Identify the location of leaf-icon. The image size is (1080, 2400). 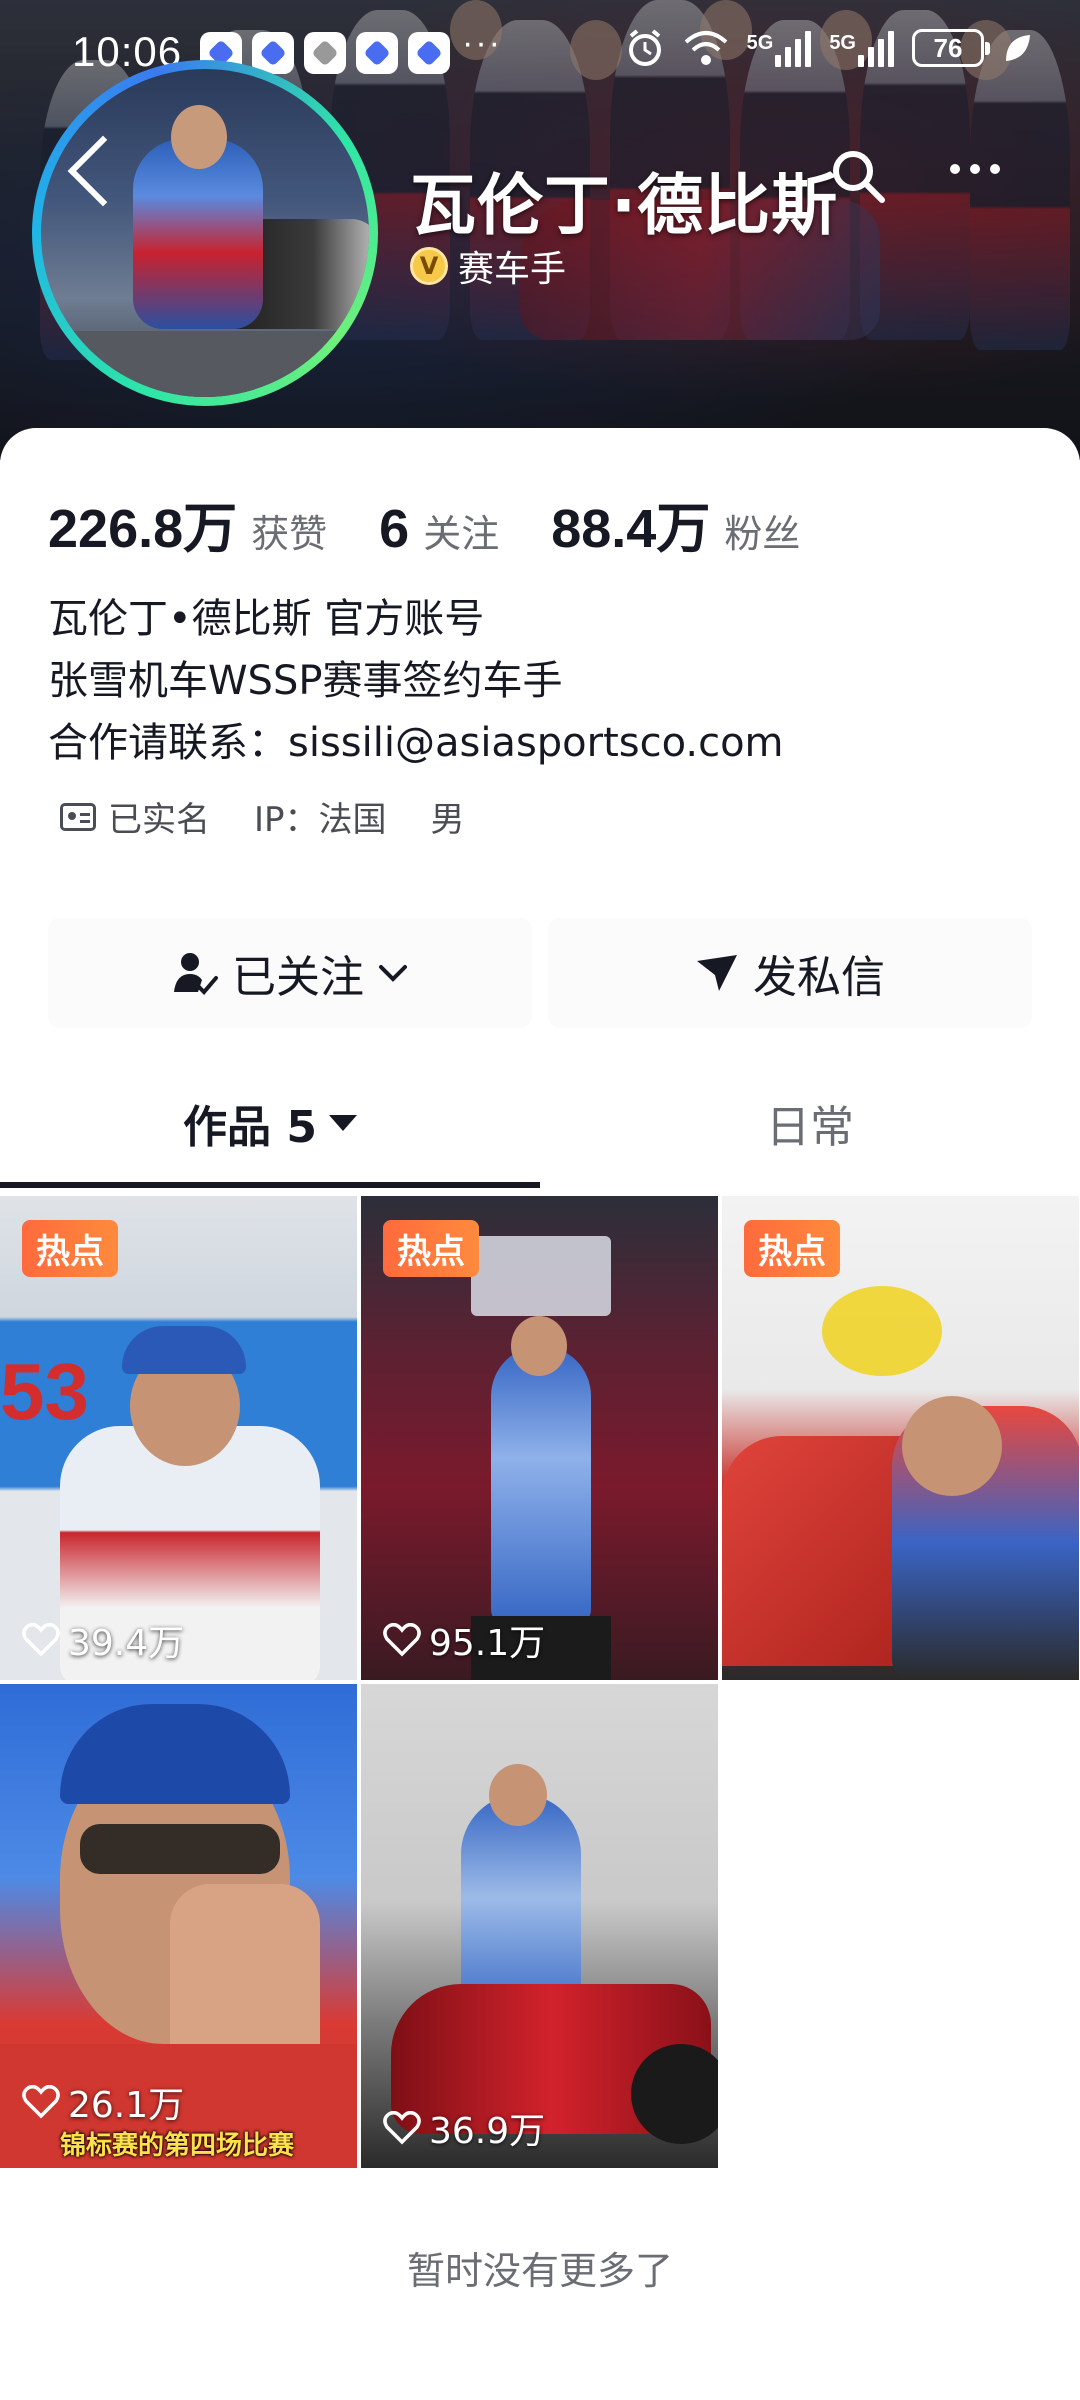
(1018, 48).